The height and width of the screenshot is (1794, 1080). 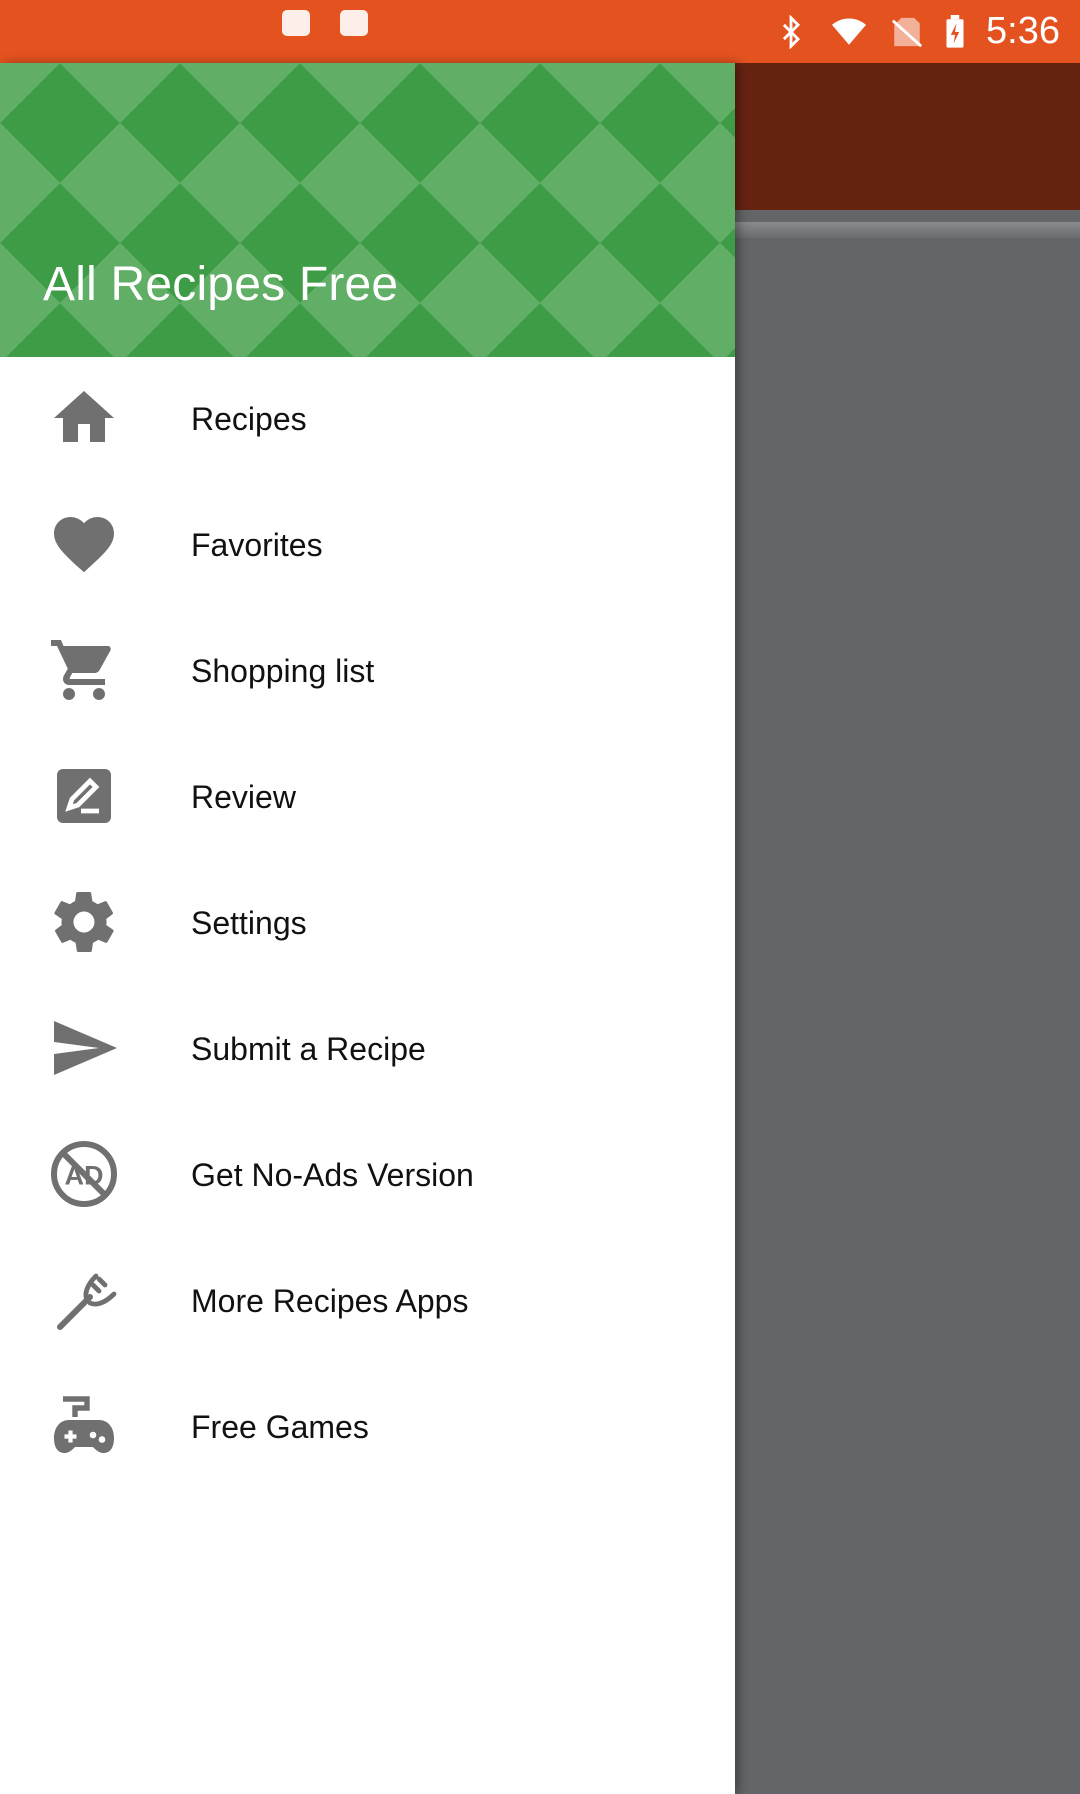 What do you see at coordinates (221, 284) in the screenshot?
I see `app-title: All Recipes Free` at bounding box center [221, 284].